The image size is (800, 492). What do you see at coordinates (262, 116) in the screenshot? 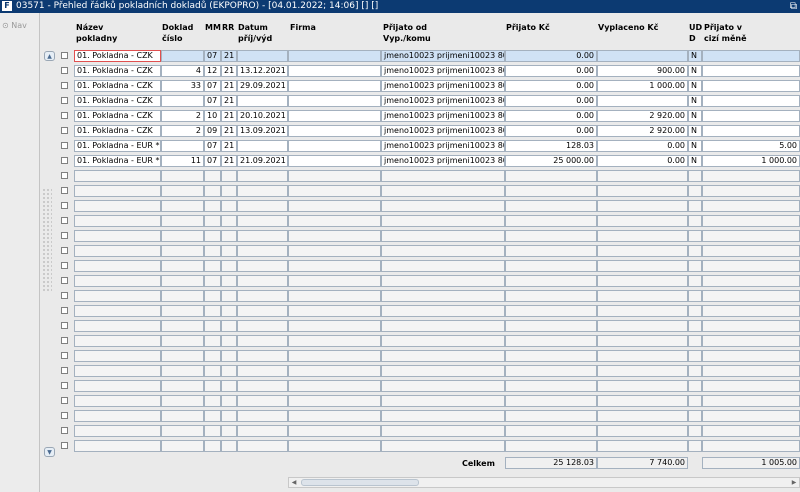
I see `cell-datum: 20.10.2021` at bounding box center [262, 116].